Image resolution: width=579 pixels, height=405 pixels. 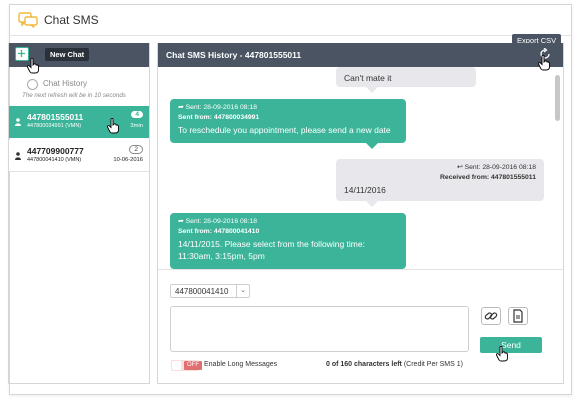 I want to click on long-messages-label: Enable Long Messages, so click(x=241, y=364).